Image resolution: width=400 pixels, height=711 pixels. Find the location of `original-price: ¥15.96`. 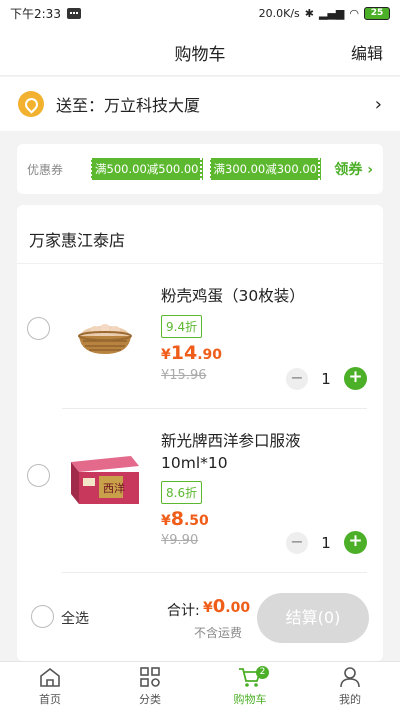

original-price: ¥15.96 is located at coordinates (184, 375).